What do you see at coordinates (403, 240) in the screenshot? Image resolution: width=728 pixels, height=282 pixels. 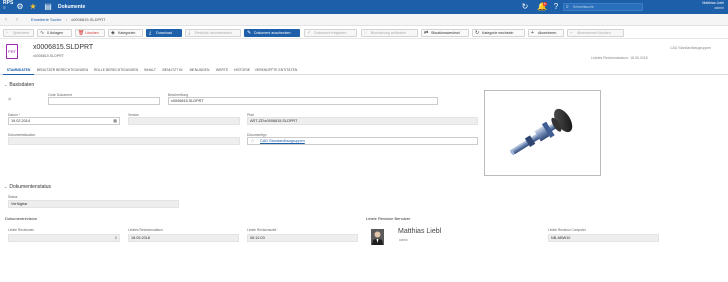 I see `last-revision-user-role: admin` at bounding box center [403, 240].